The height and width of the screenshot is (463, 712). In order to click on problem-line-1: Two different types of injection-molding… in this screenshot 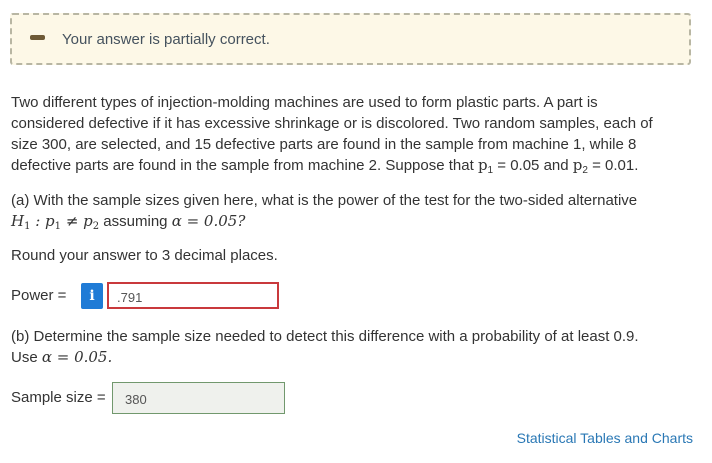, I will do `click(304, 102)`.